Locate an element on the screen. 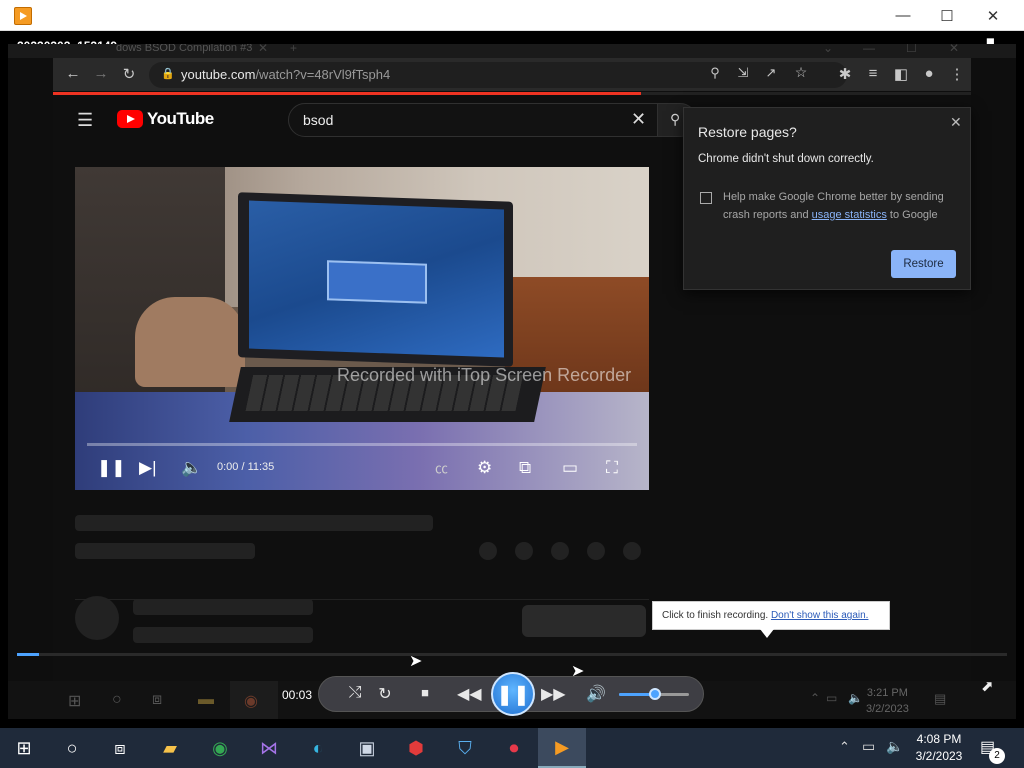  miniplayer-icon: ⧉ is located at coordinates (525, 468).